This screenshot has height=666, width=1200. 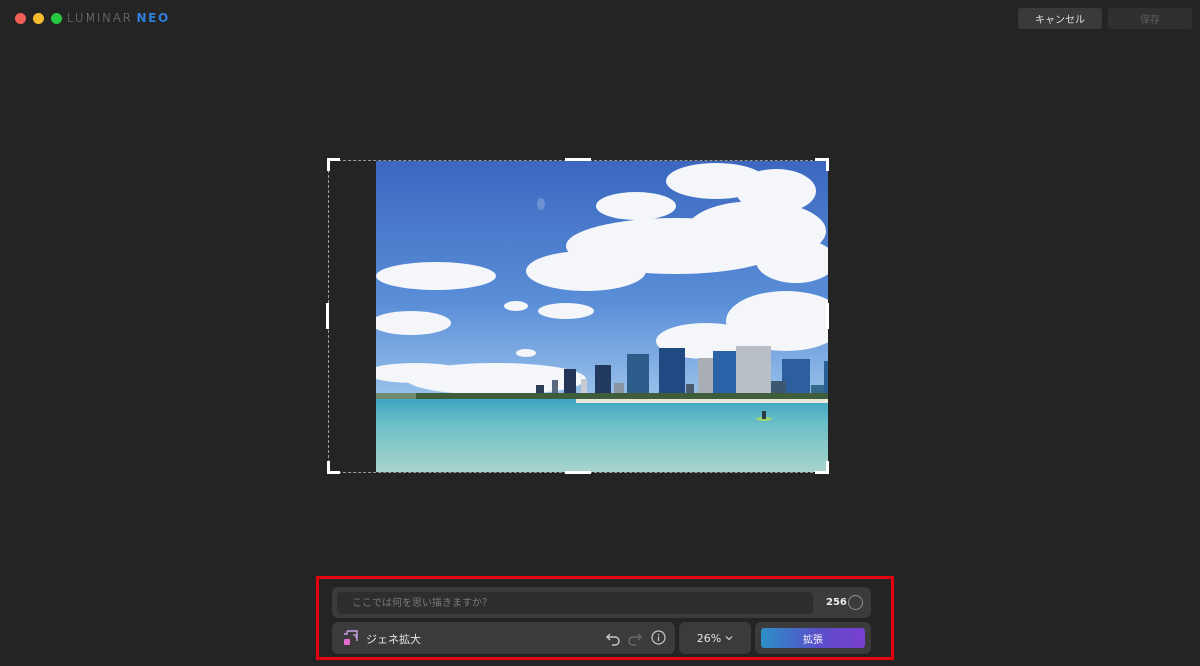 I want to click on undo-icon, so click(x=613, y=638).